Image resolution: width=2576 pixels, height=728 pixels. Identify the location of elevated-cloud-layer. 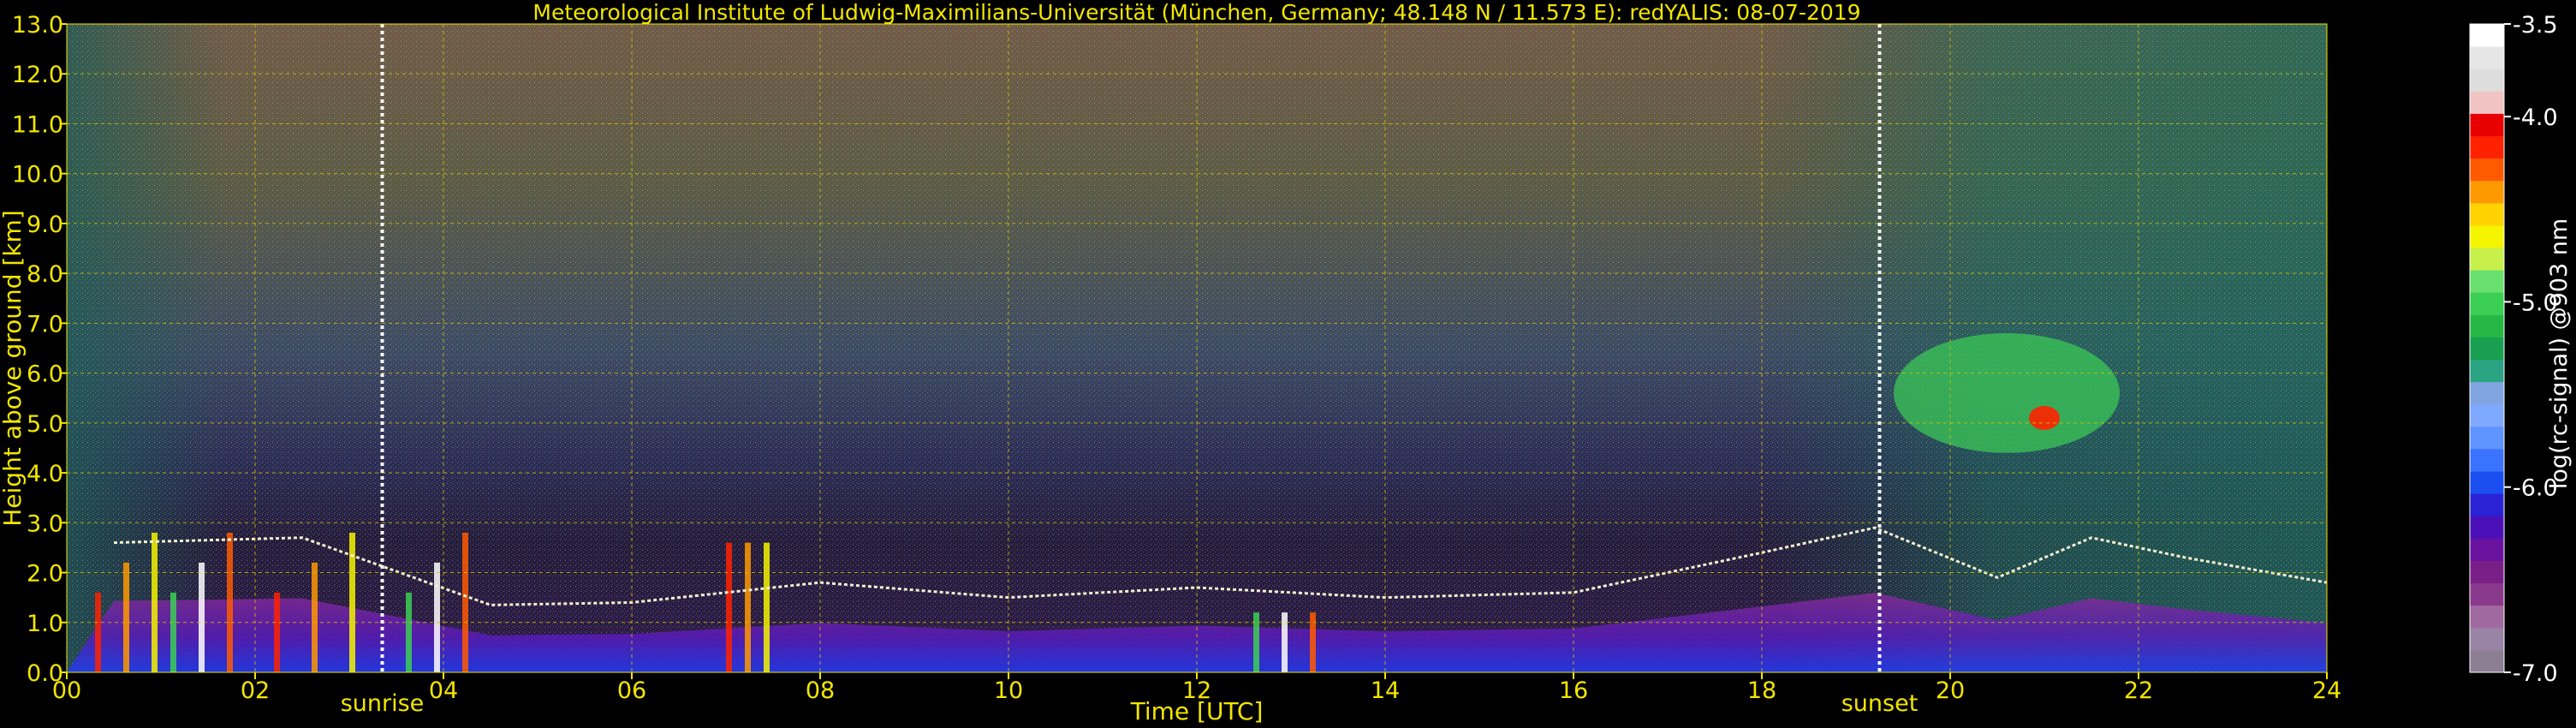
(2007, 393).